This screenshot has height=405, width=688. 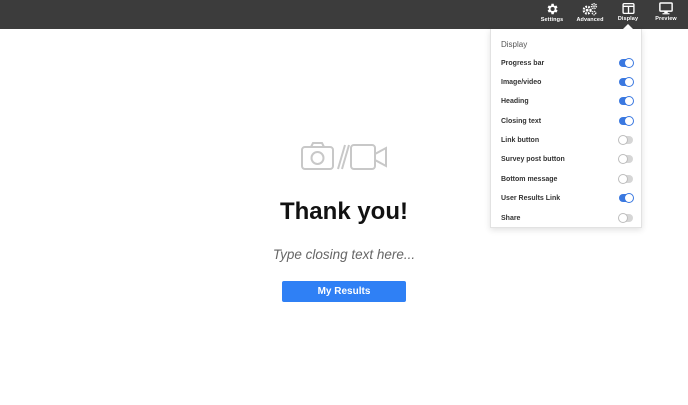 I want to click on option-label: Image/video, so click(x=521, y=82).